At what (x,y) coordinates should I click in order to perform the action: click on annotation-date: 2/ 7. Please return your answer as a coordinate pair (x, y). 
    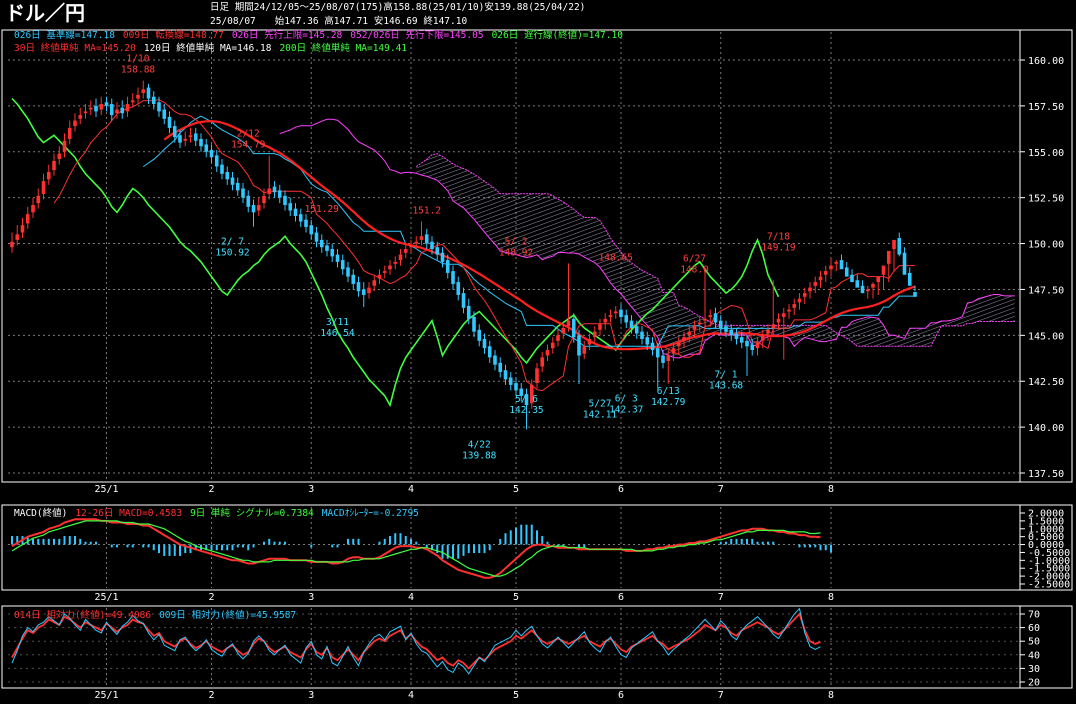
    Looking at the image, I should click on (232, 242).